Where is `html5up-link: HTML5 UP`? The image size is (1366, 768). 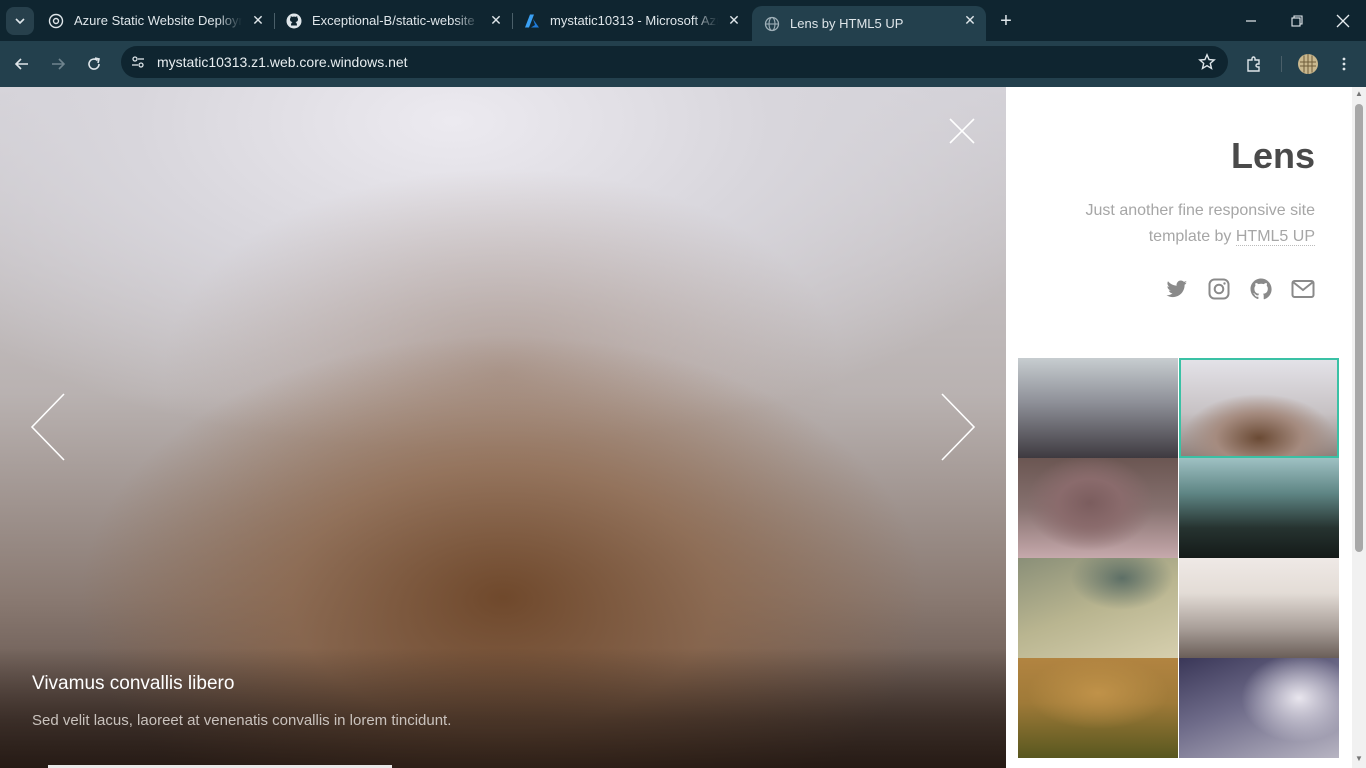
html5up-link: HTML5 UP is located at coordinates (1275, 237).